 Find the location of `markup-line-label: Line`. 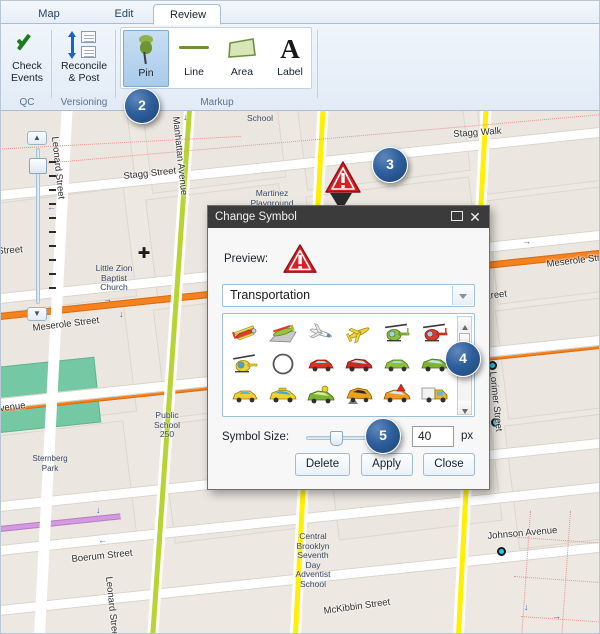

markup-line-label: Line is located at coordinates (194, 72).